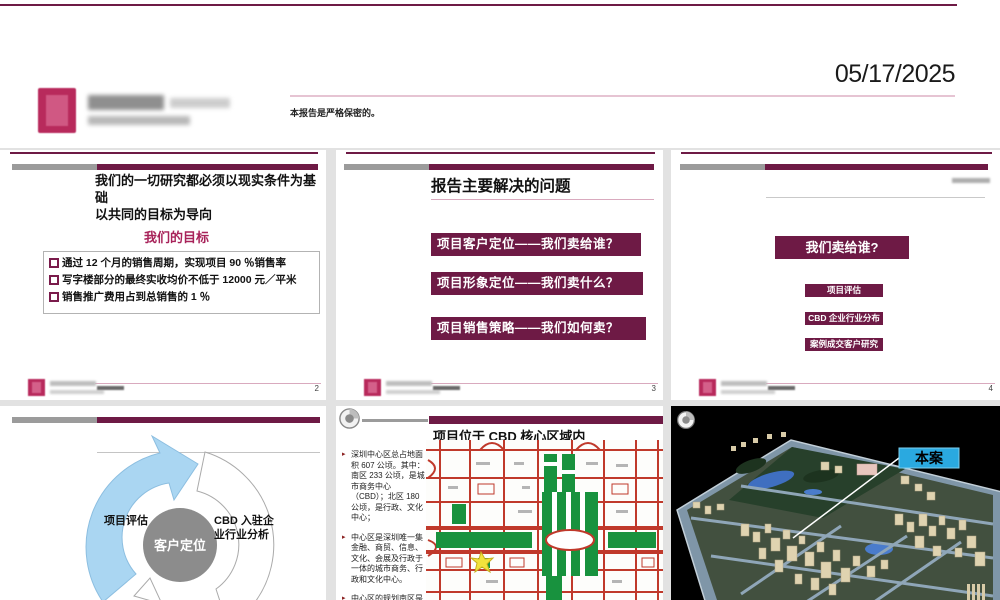  Describe the element at coordinates (501, 186) in the screenshot. I see `slide-title: 报告主要解决的问题` at that location.